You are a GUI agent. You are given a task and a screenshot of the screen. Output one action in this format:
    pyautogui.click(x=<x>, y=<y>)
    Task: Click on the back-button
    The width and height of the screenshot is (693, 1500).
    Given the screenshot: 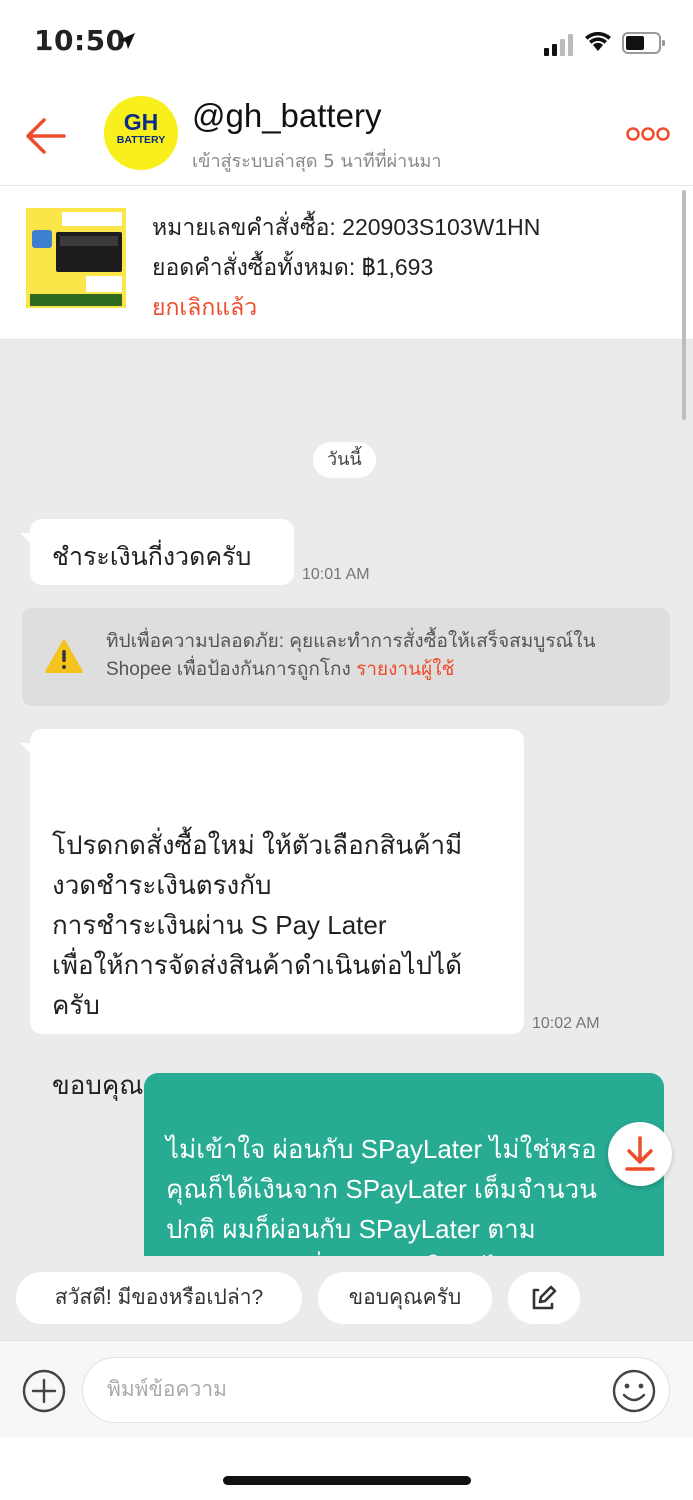 What is the action you would take?
    pyautogui.click(x=46, y=136)
    